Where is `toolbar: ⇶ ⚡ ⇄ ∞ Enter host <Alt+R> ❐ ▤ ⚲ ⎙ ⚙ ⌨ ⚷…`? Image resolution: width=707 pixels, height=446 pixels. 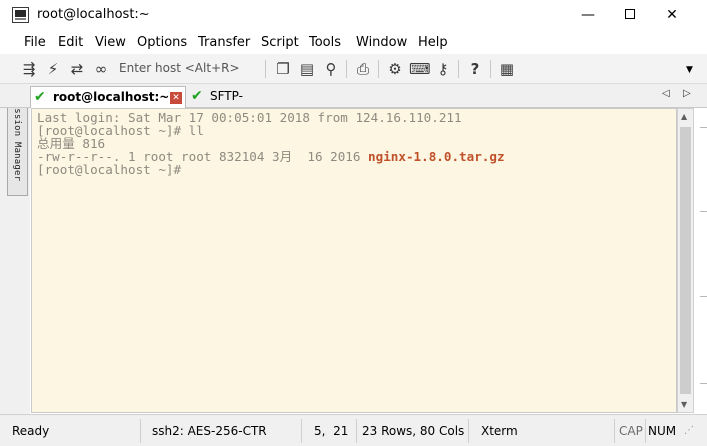
toolbar: ⇶ ⚡ ⇄ ∞ Enter host <Alt+R> ❐ ▤ ⚲ ⎙ ⚙ ⌨ ⚷… is located at coordinates (353, 69).